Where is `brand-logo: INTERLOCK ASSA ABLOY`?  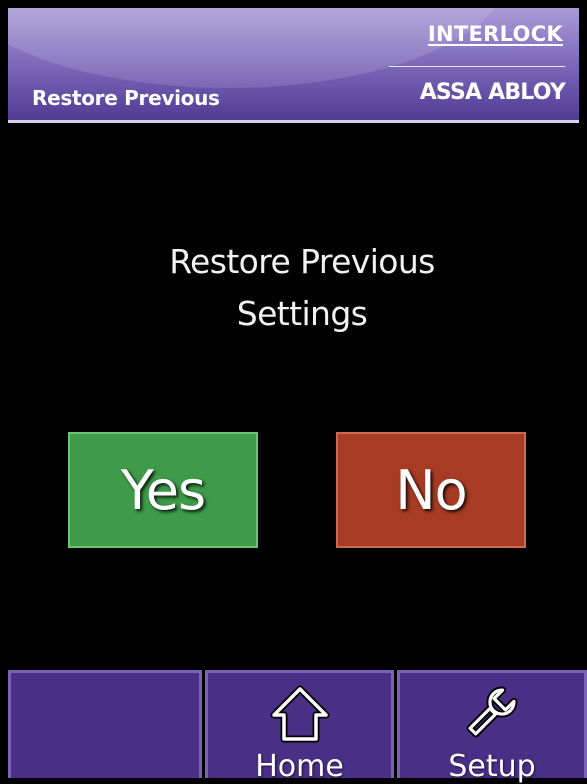 brand-logo: INTERLOCK ASSA ABLOY is located at coordinates (475, 67).